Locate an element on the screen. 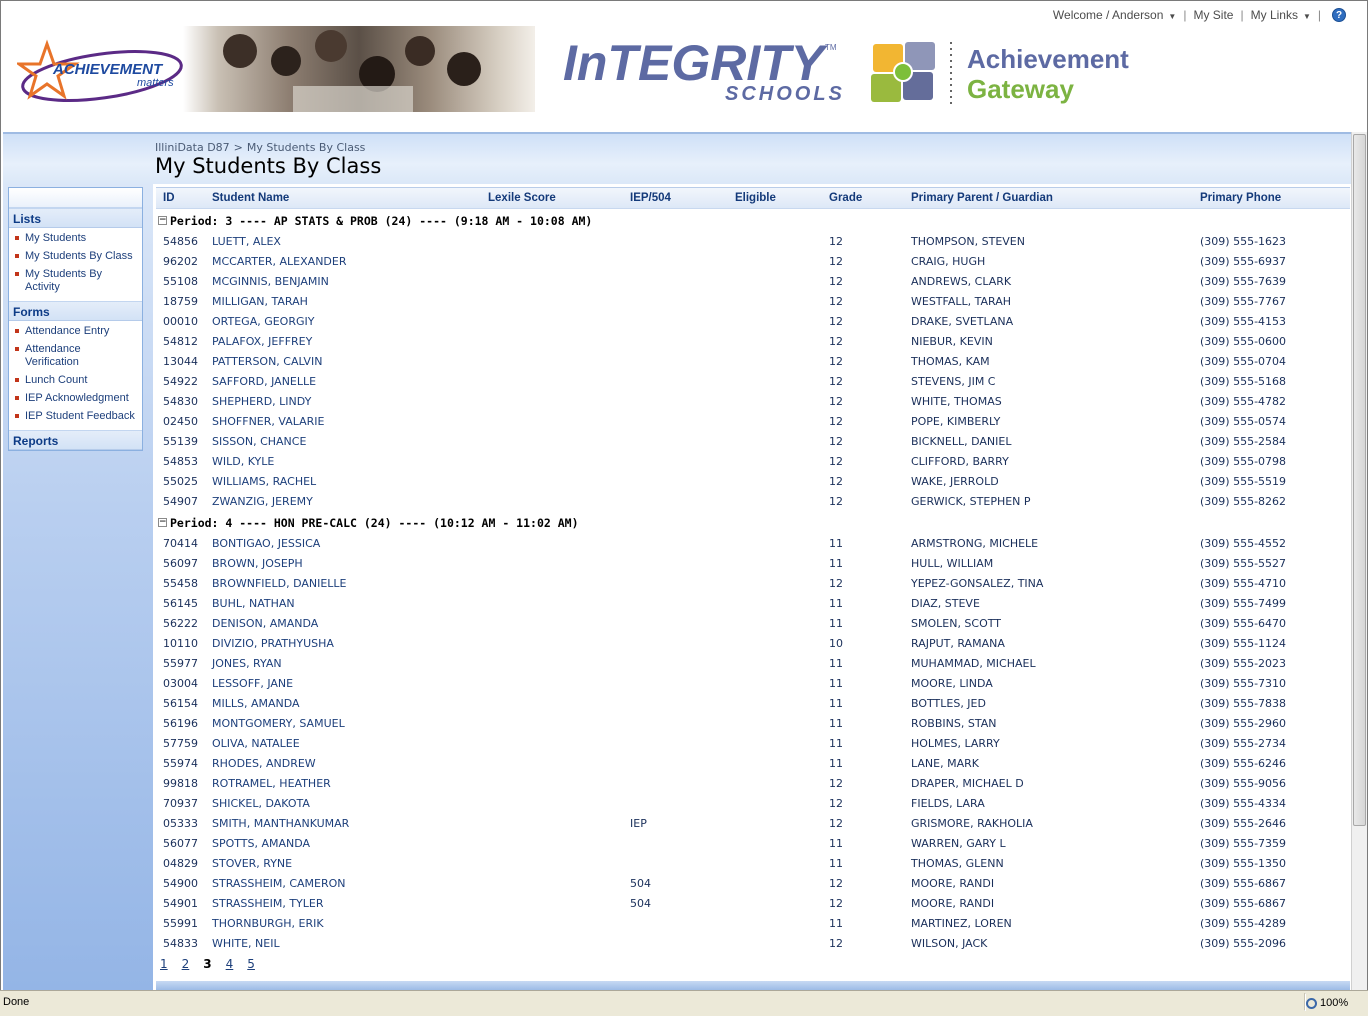  cell-student-name: SMITH, MANTHANKUMAR is located at coordinates (280, 823).